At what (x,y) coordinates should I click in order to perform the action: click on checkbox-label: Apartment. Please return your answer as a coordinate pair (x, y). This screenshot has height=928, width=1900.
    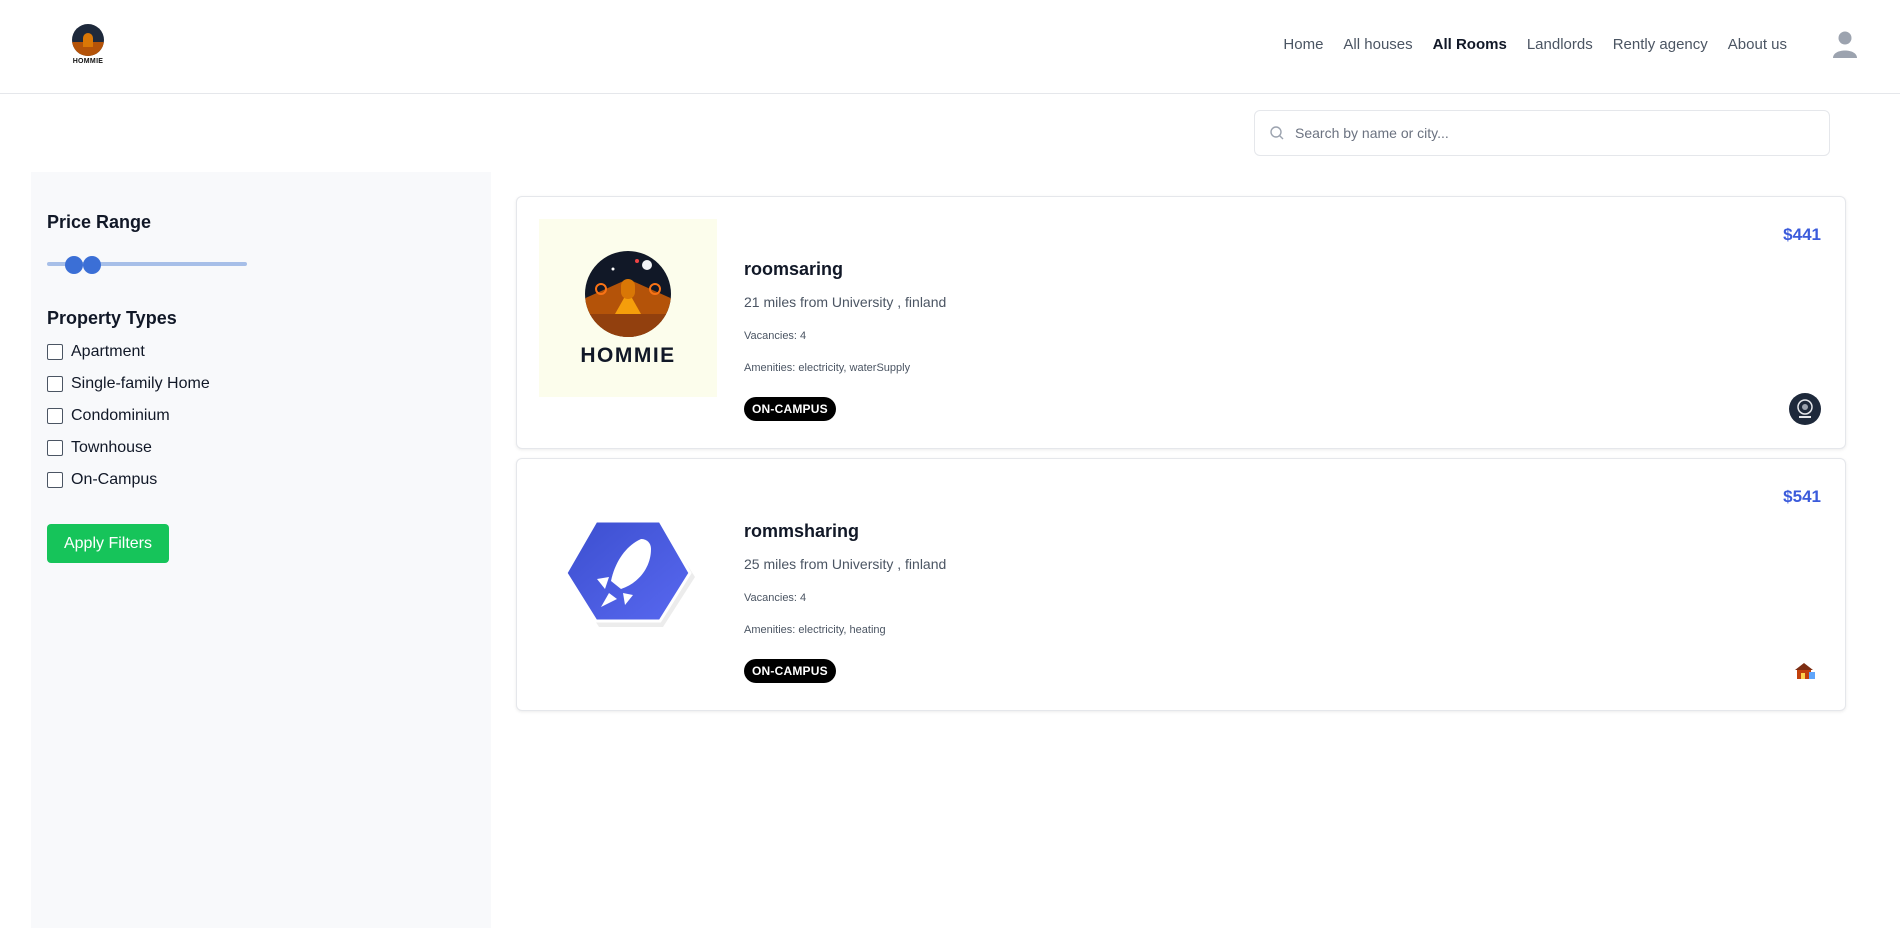
    Looking at the image, I should click on (108, 351).